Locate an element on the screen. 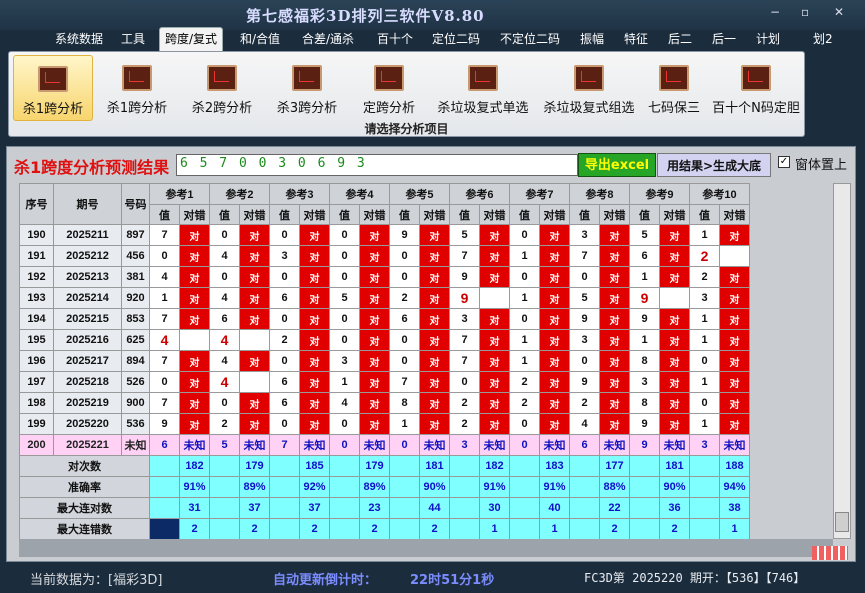 The height and width of the screenshot is (593, 865). table-row: 198 2025219 900 7 对 0 对 6 对 4 对 8 对 2 对 2 对 2 对 8 对 0 对 is located at coordinates (384, 403).